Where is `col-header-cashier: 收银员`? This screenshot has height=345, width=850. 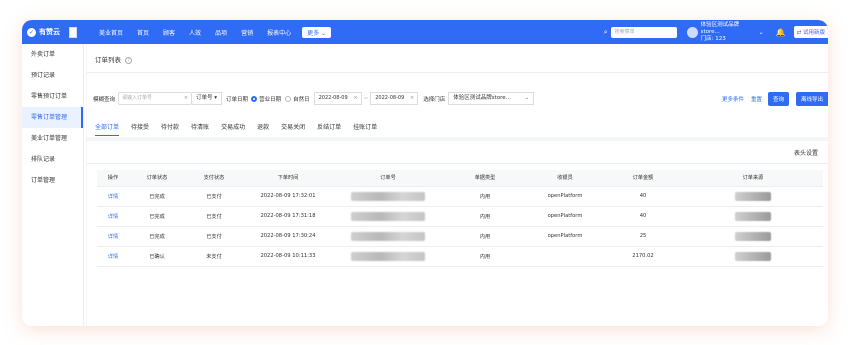 col-header-cashier: 收银员 is located at coordinates (565, 178).